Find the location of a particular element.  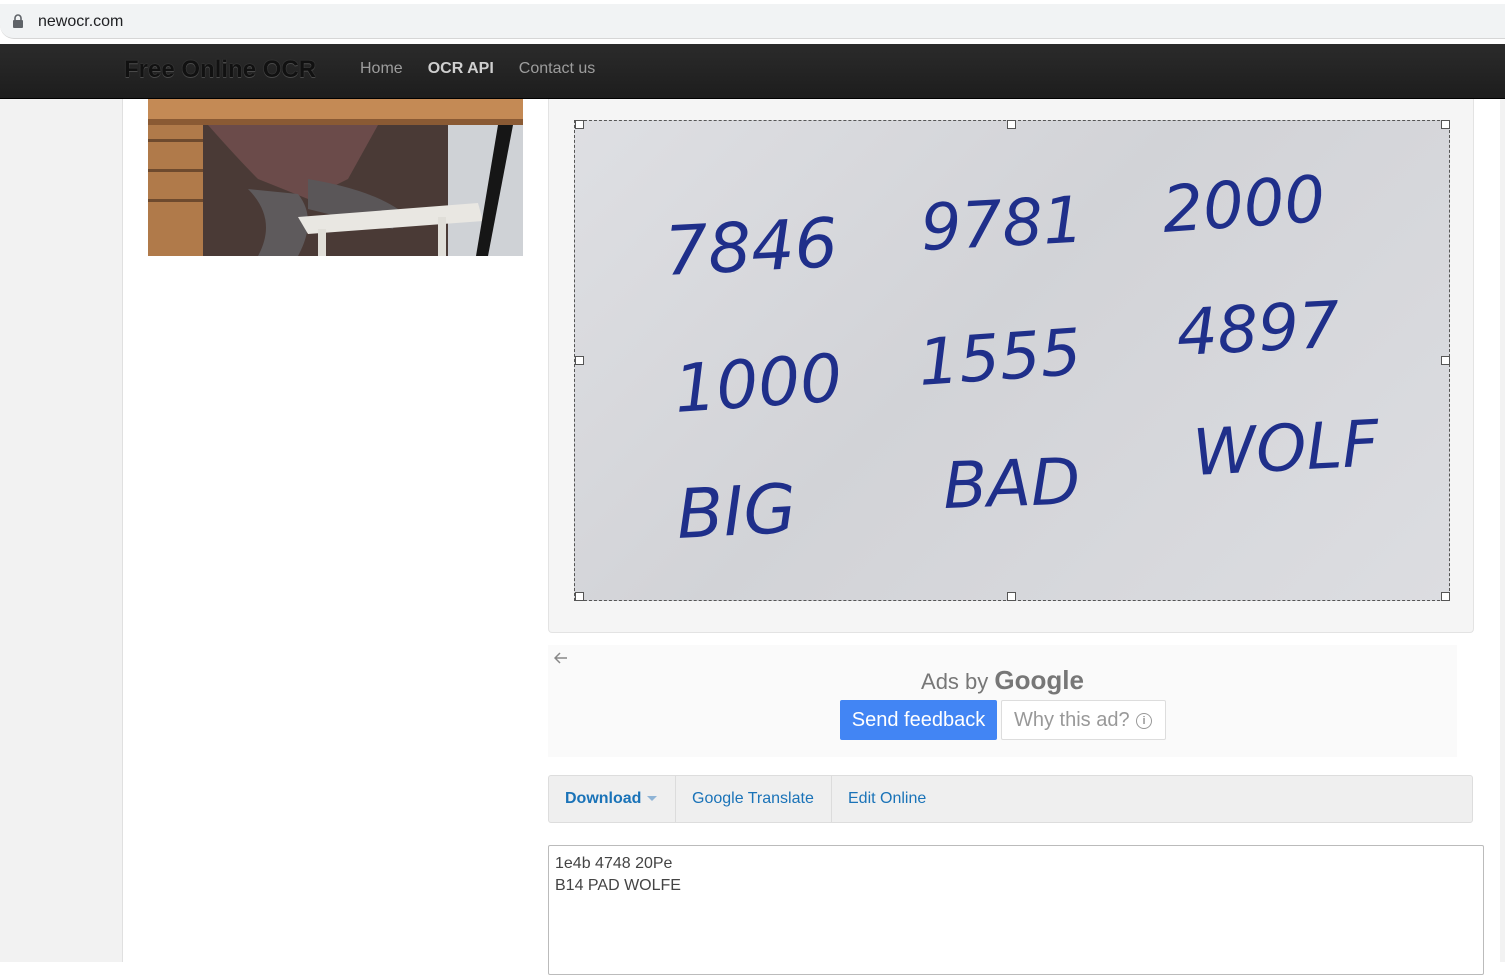

crop-handle-bottom is located at coordinates (1011, 596).